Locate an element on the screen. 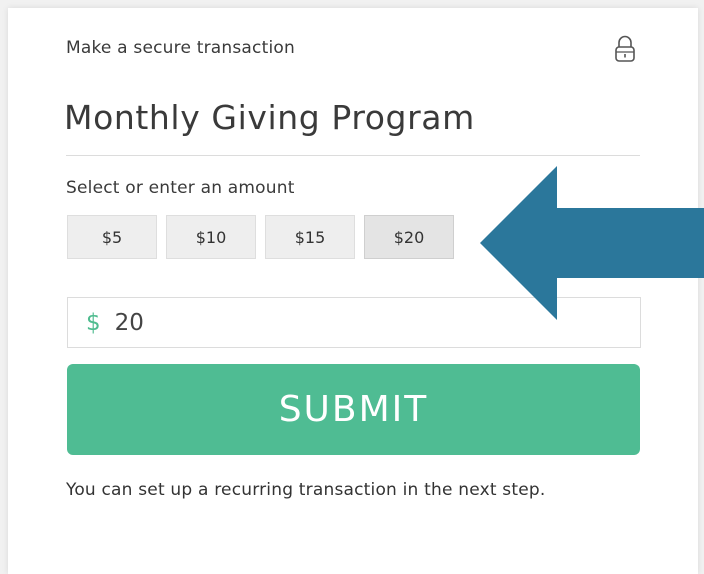 This screenshot has width=704, height=574. currency-symbol: $ is located at coordinates (93, 322).